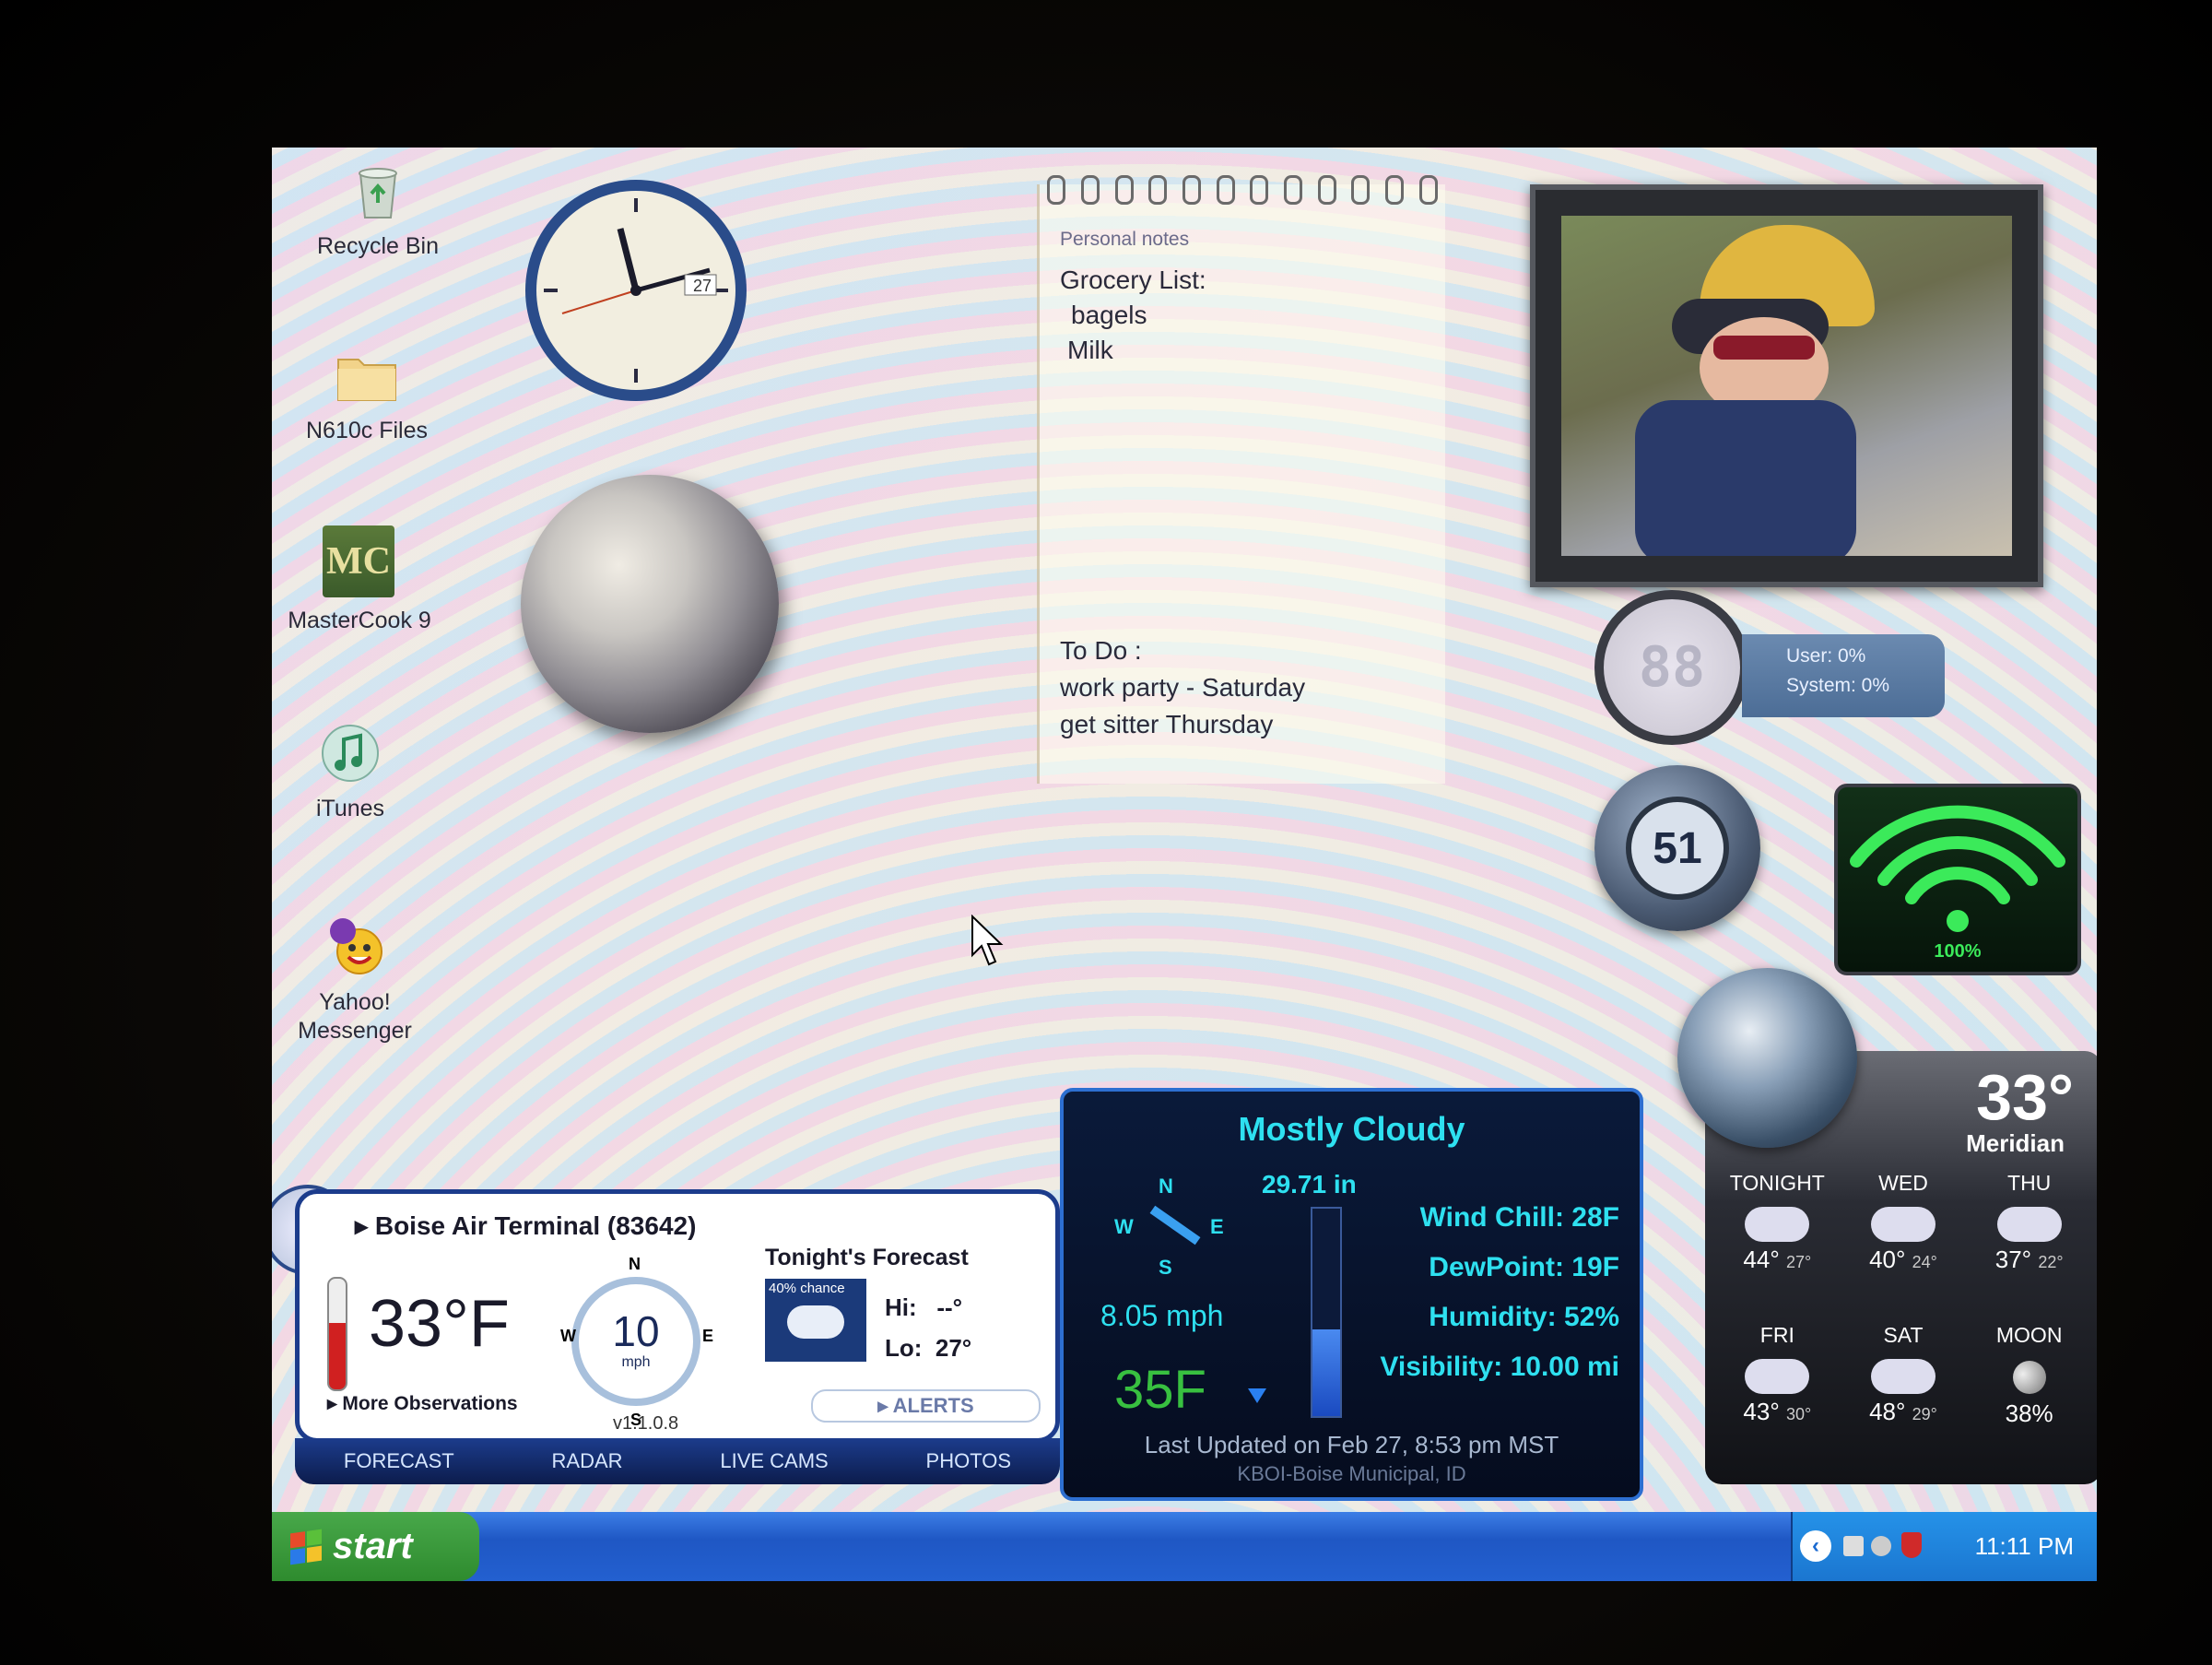 The height and width of the screenshot is (1665, 2212). What do you see at coordinates (1958, 951) in the screenshot?
I see `wifi-strength: 100%` at bounding box center [1958, 951].